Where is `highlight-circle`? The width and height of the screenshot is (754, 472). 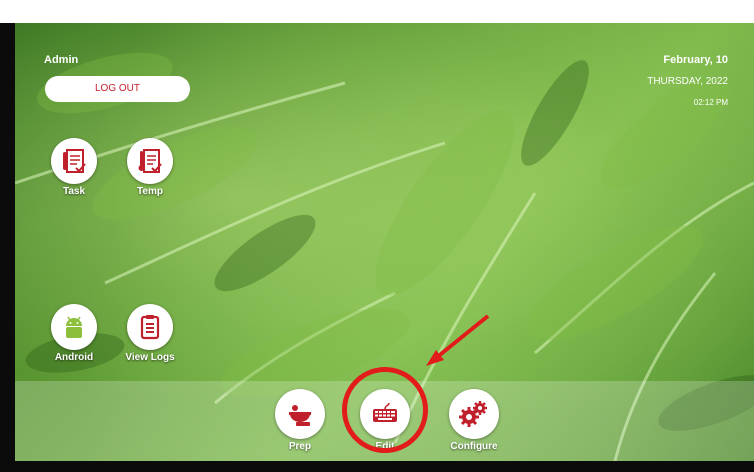 highlight-circle is located at coordinates (385, 410).